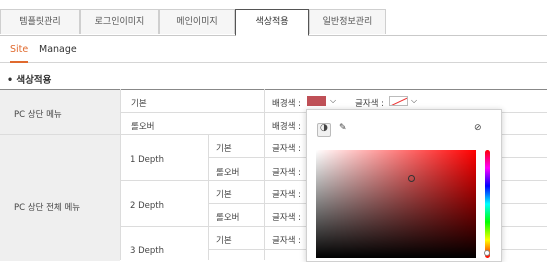 The width and height of the screenshot is (547, 262). Describe the element at coordinates (29, 80) in the screenshot. I see `section-title: • 색상적용` at that location.